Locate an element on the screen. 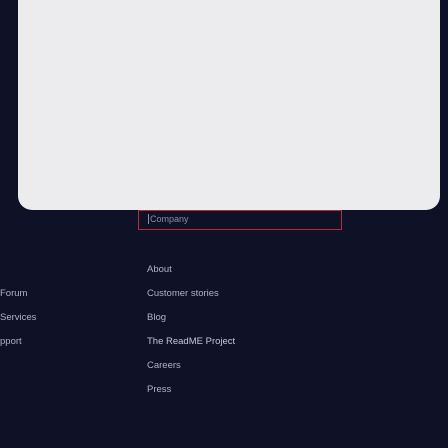 This screenshot has width=448, height=448. footer-link-customer-stories: Customer stories is located at coordinates (183, 293).